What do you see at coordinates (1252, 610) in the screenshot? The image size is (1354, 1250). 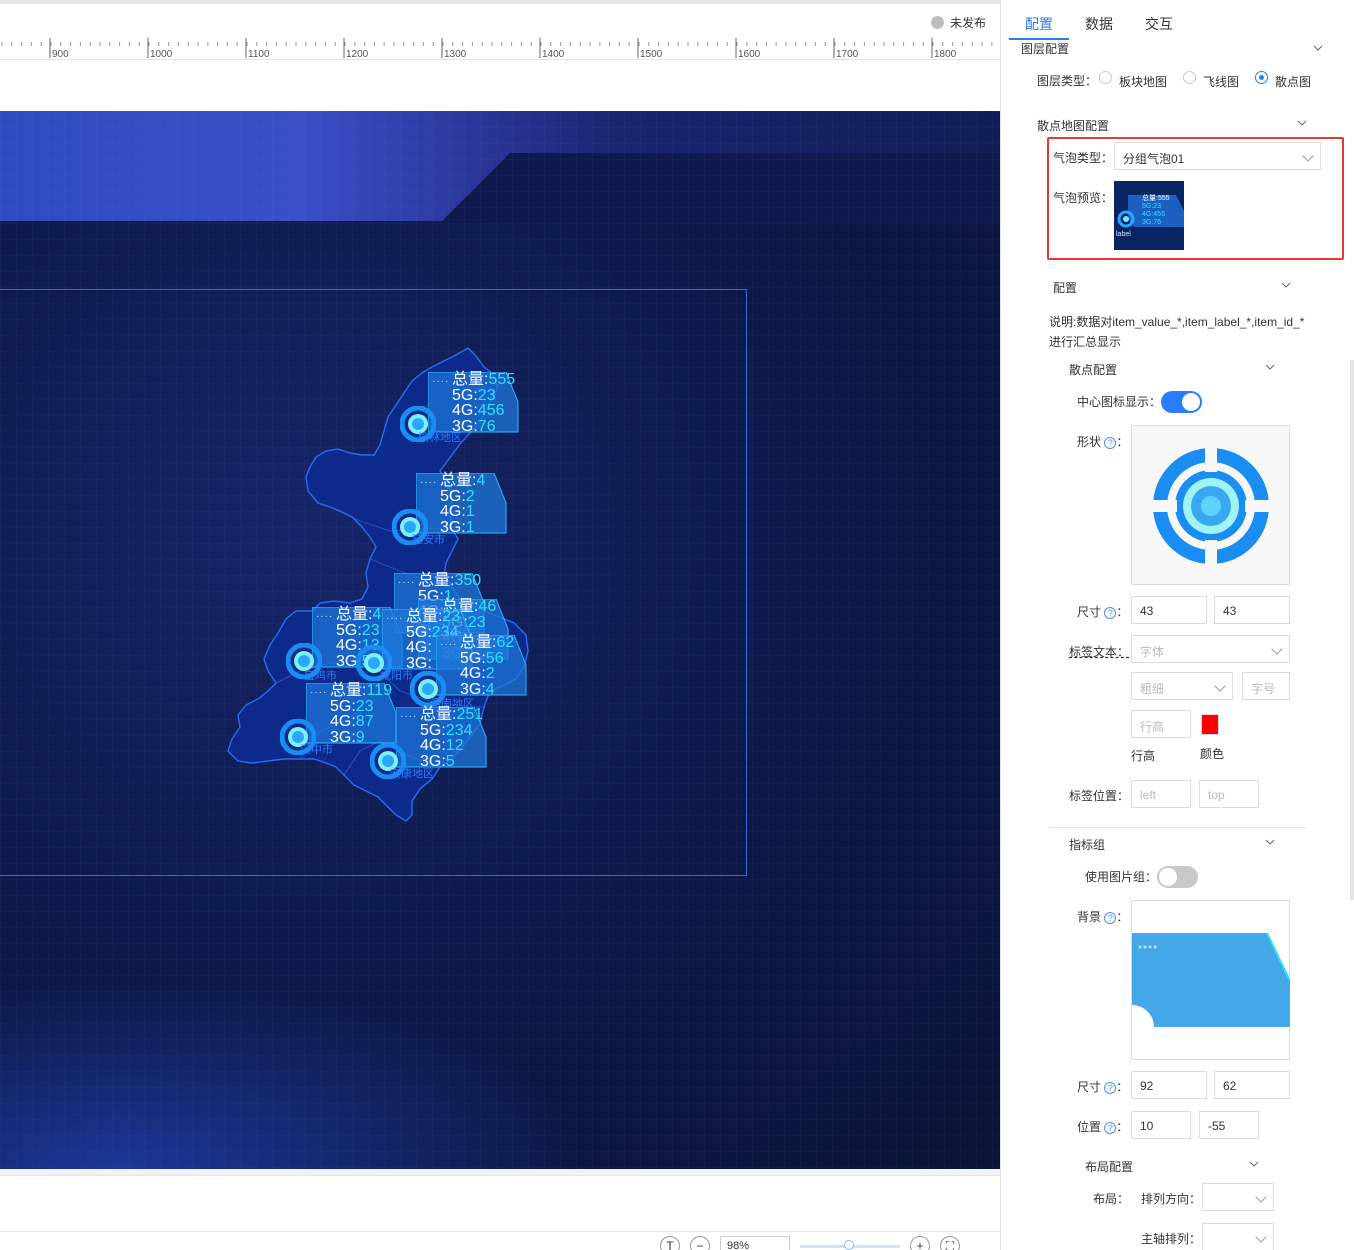 I see `size-height-input: 43` at bounding box center [1252, 610].